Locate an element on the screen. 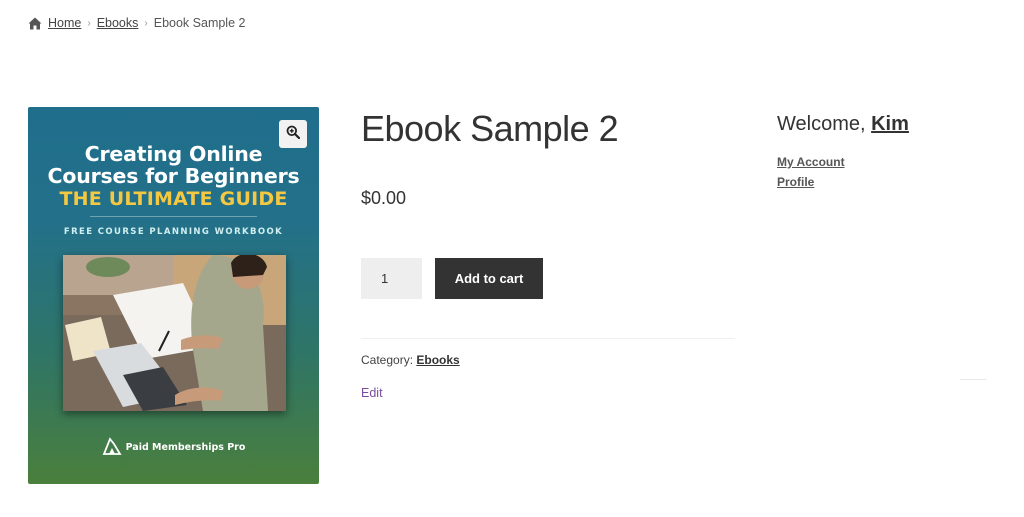  profile-link: Profile is located at coordinates (795, 182).